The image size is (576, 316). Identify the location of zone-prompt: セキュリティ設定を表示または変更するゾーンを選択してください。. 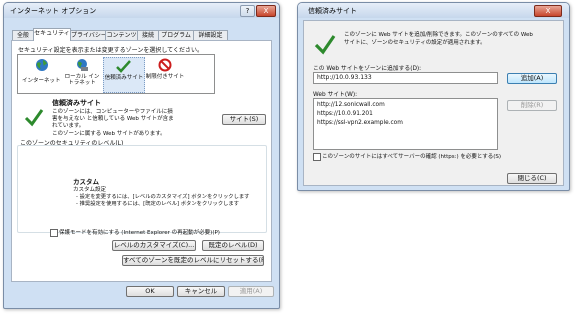
(110, 50).